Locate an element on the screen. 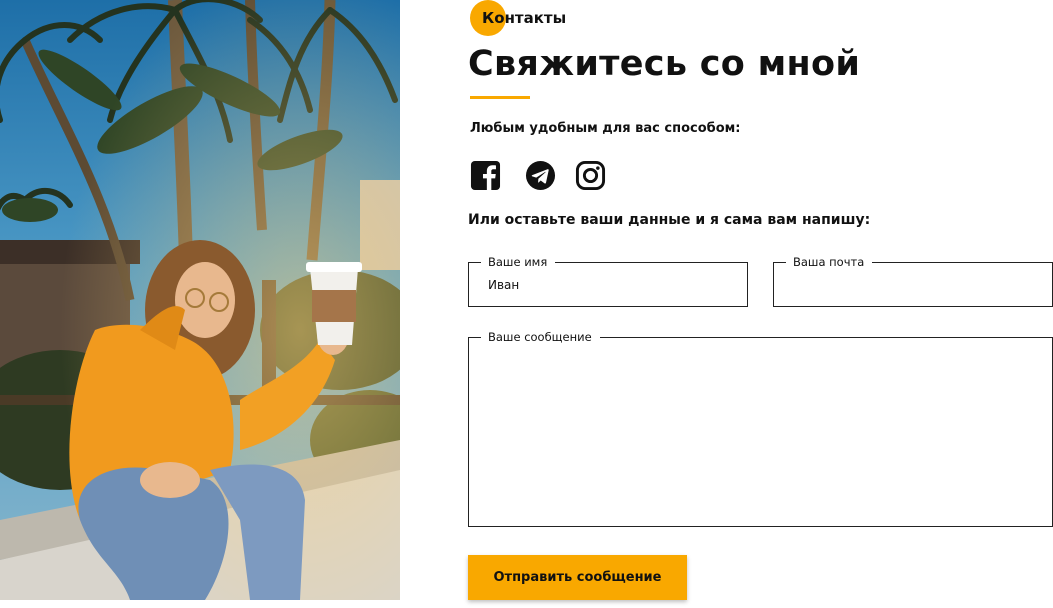 Image resolution: width=1053 pixels, height=608 pixels. social-subtitle: Любым удобным для вас способом: is located at coordinates (605, 128).